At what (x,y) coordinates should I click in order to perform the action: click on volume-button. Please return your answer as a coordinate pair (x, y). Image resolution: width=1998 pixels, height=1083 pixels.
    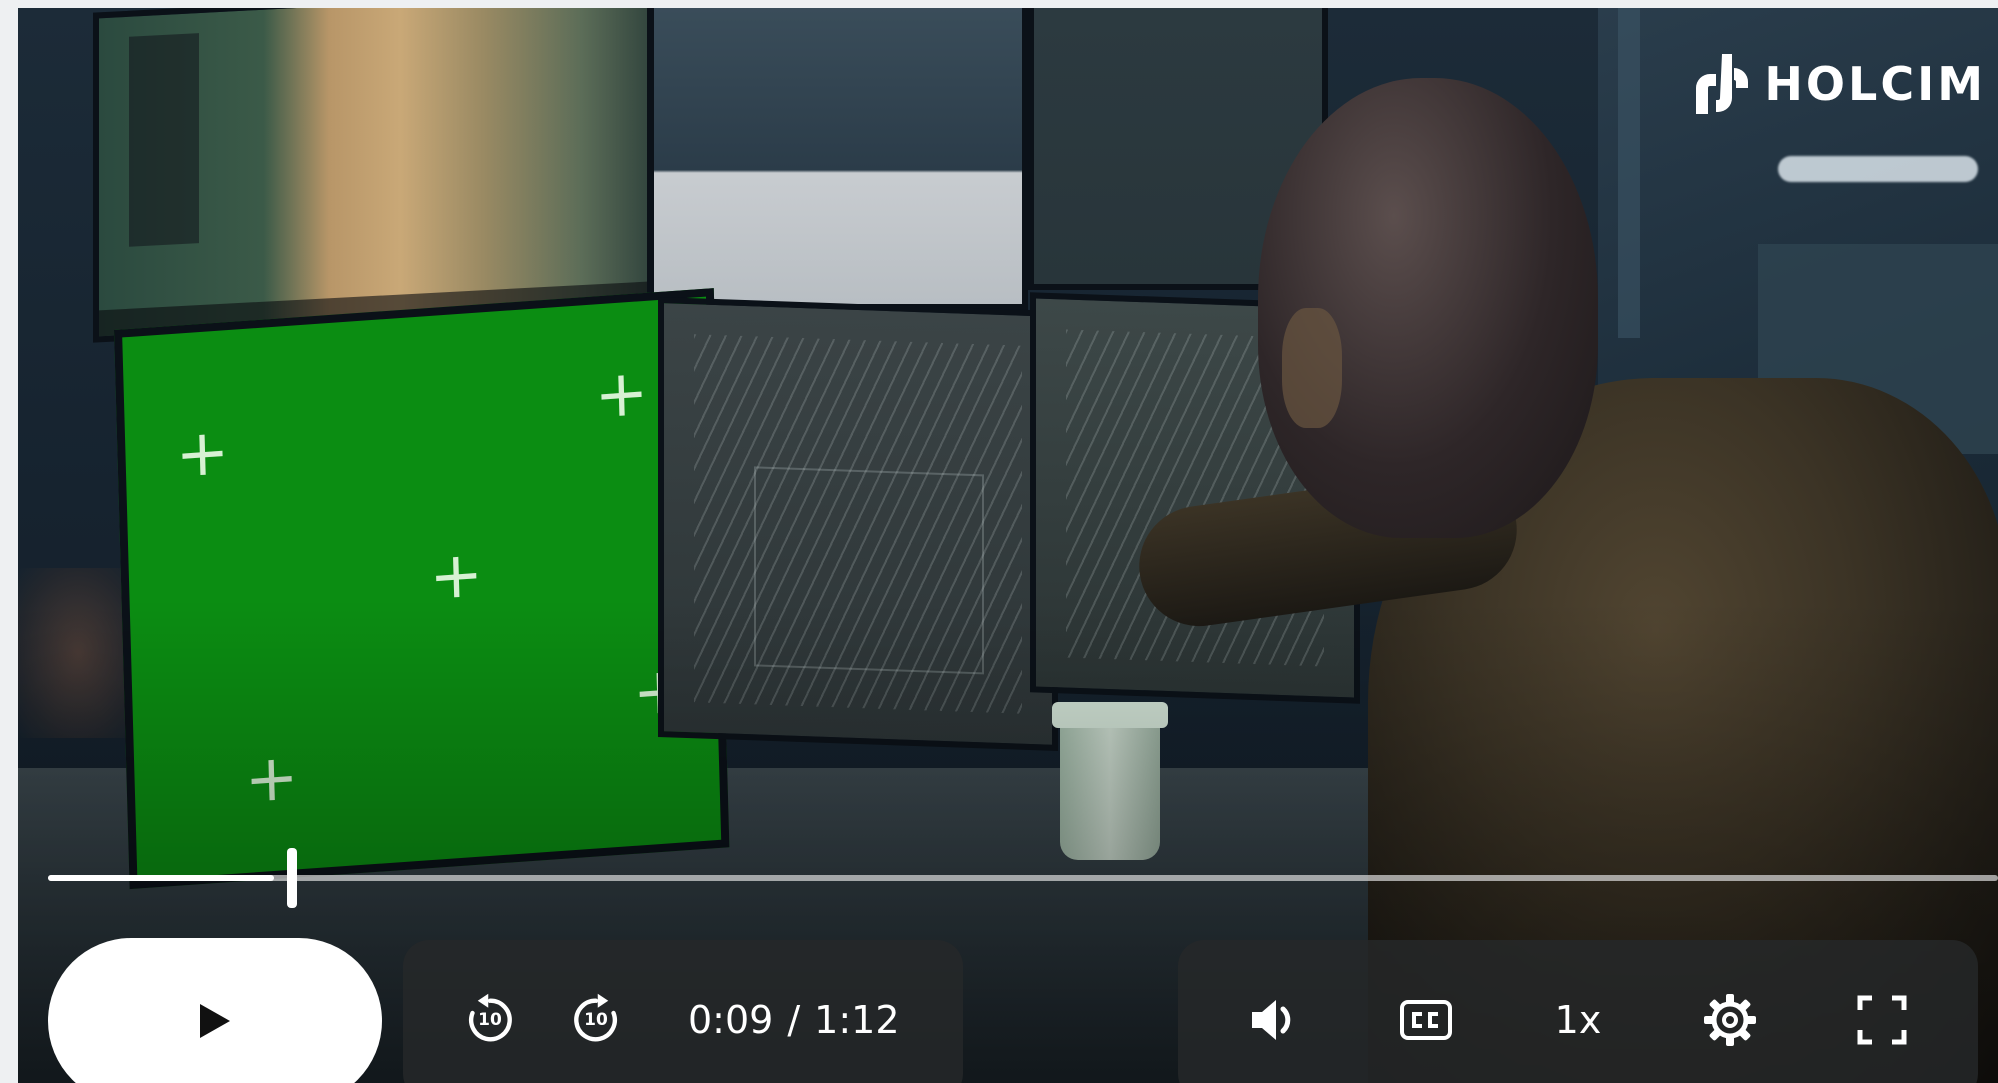
    Looking at the image, I should click on (1274, 1020).